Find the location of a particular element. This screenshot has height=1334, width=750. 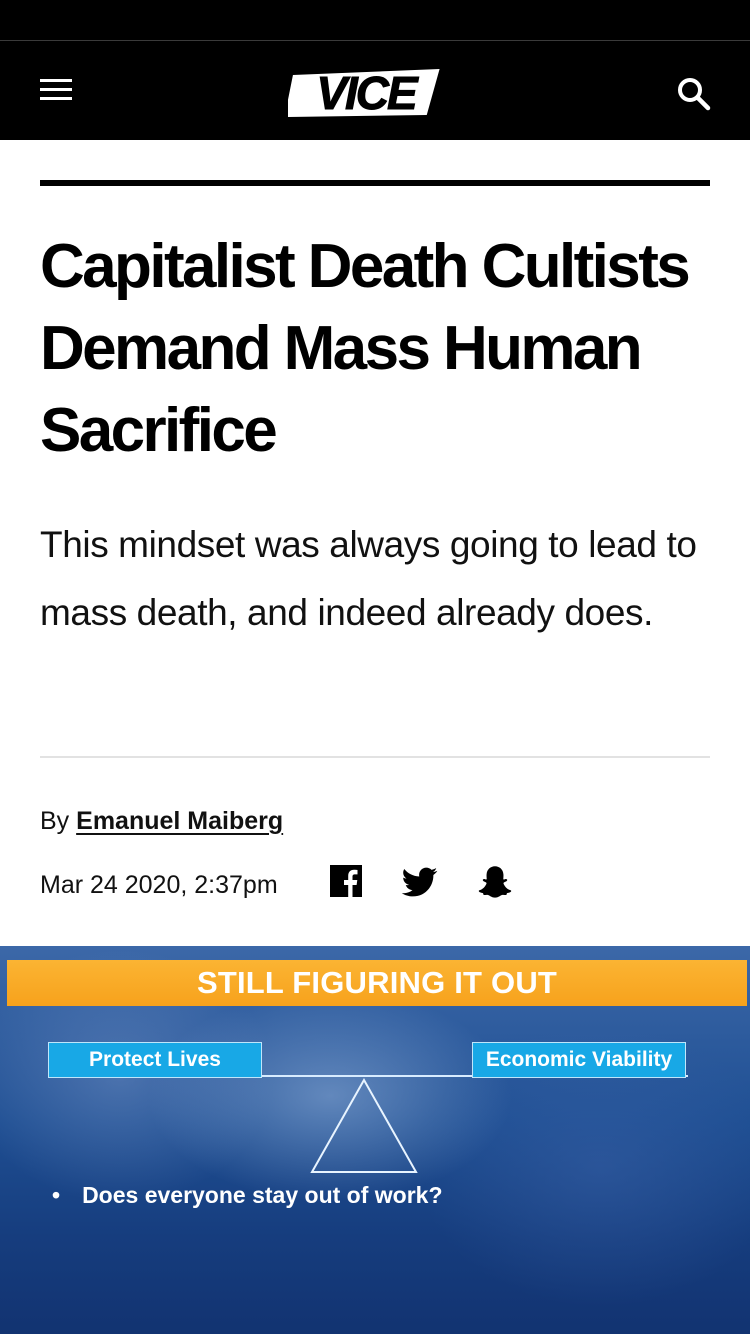

byline-divider is located at coordinates (375, 757).